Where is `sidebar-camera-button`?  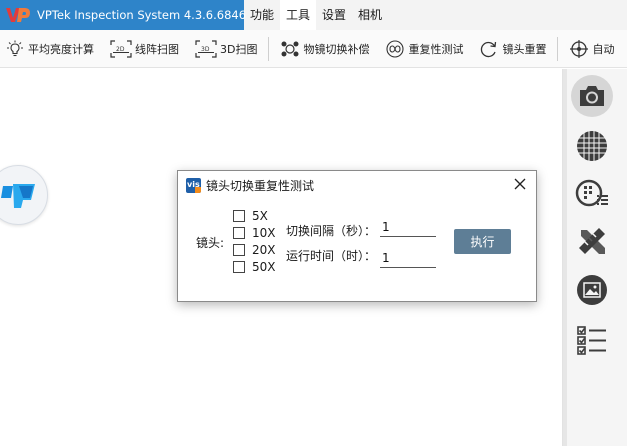 sidebar-camera-button is located at coordinates (592, 96).